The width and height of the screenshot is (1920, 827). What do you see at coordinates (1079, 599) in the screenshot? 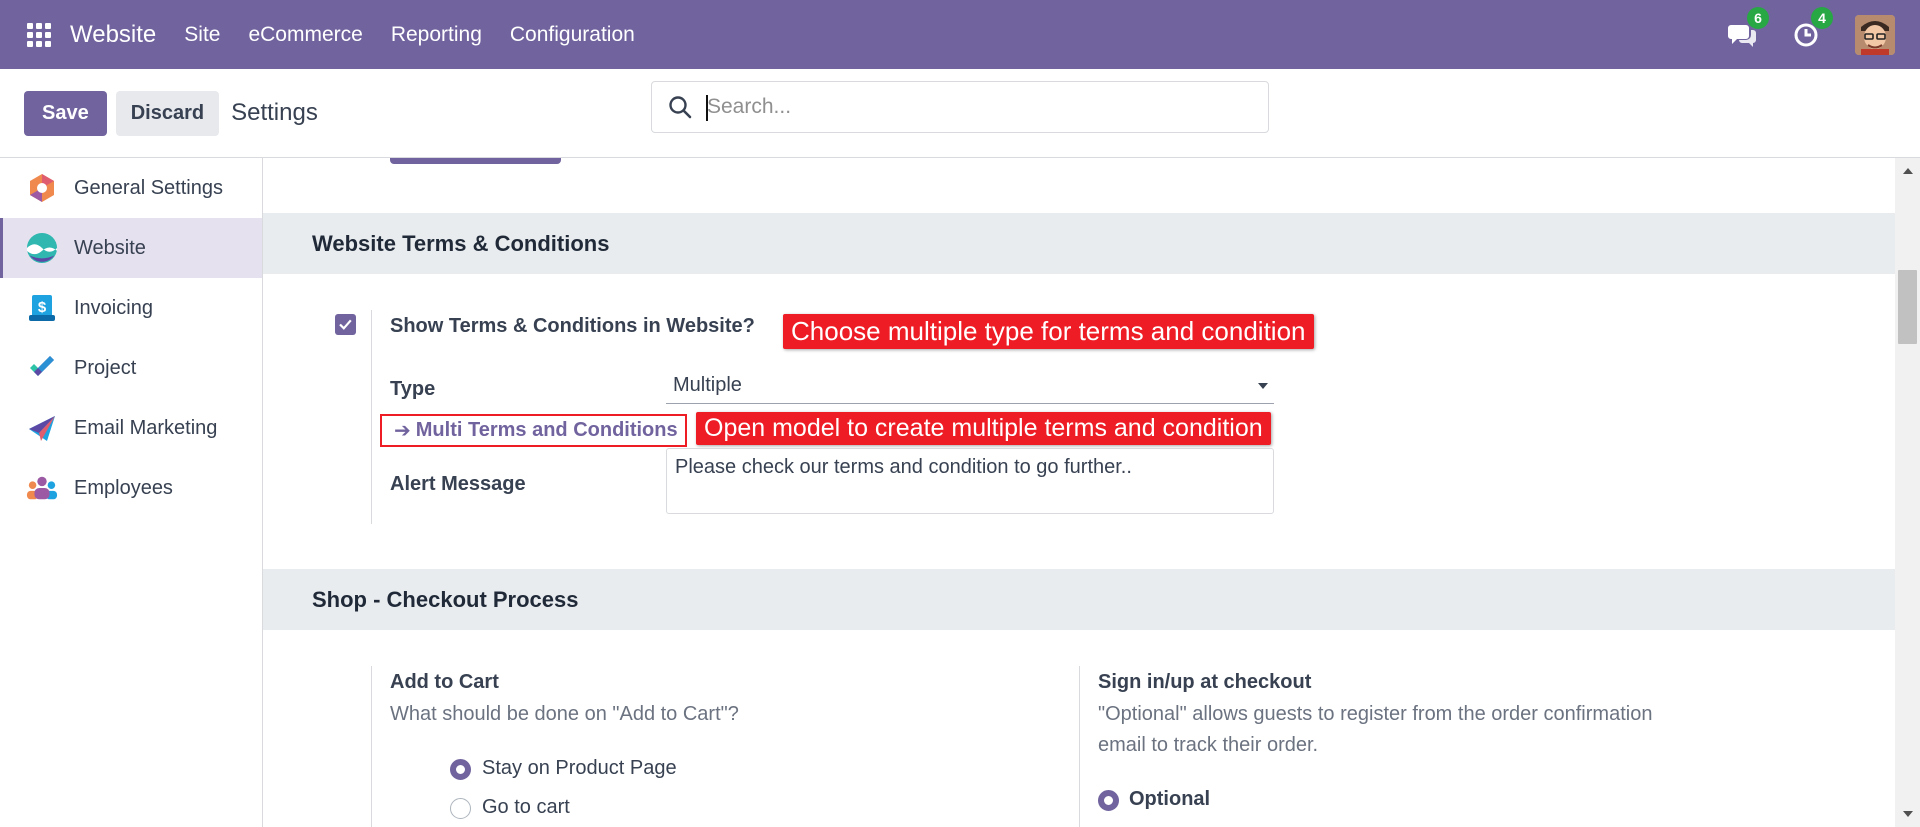
I see `section-header-checkout: Shop - Checkout Process` at bounding box center [1079, 599].